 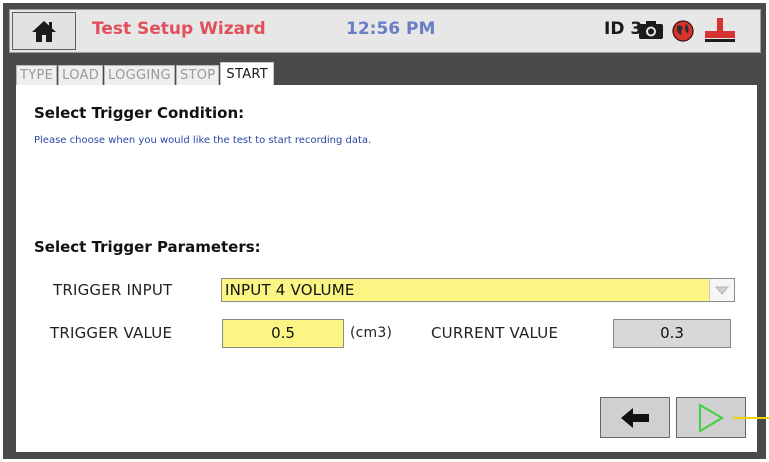 What do you see at coordinates (37, 75) in the screenshot?
I see `tab-type: TYPE` at bounding box center [37, 75].